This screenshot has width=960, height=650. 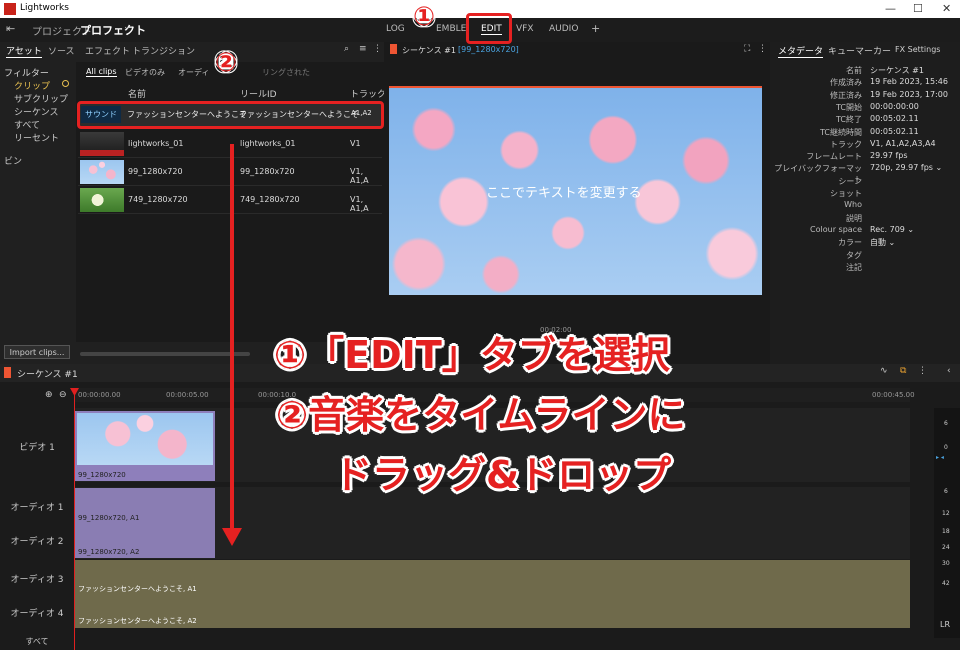 I want to click on annotation-number-1: ①, so click(x=424, y=17).